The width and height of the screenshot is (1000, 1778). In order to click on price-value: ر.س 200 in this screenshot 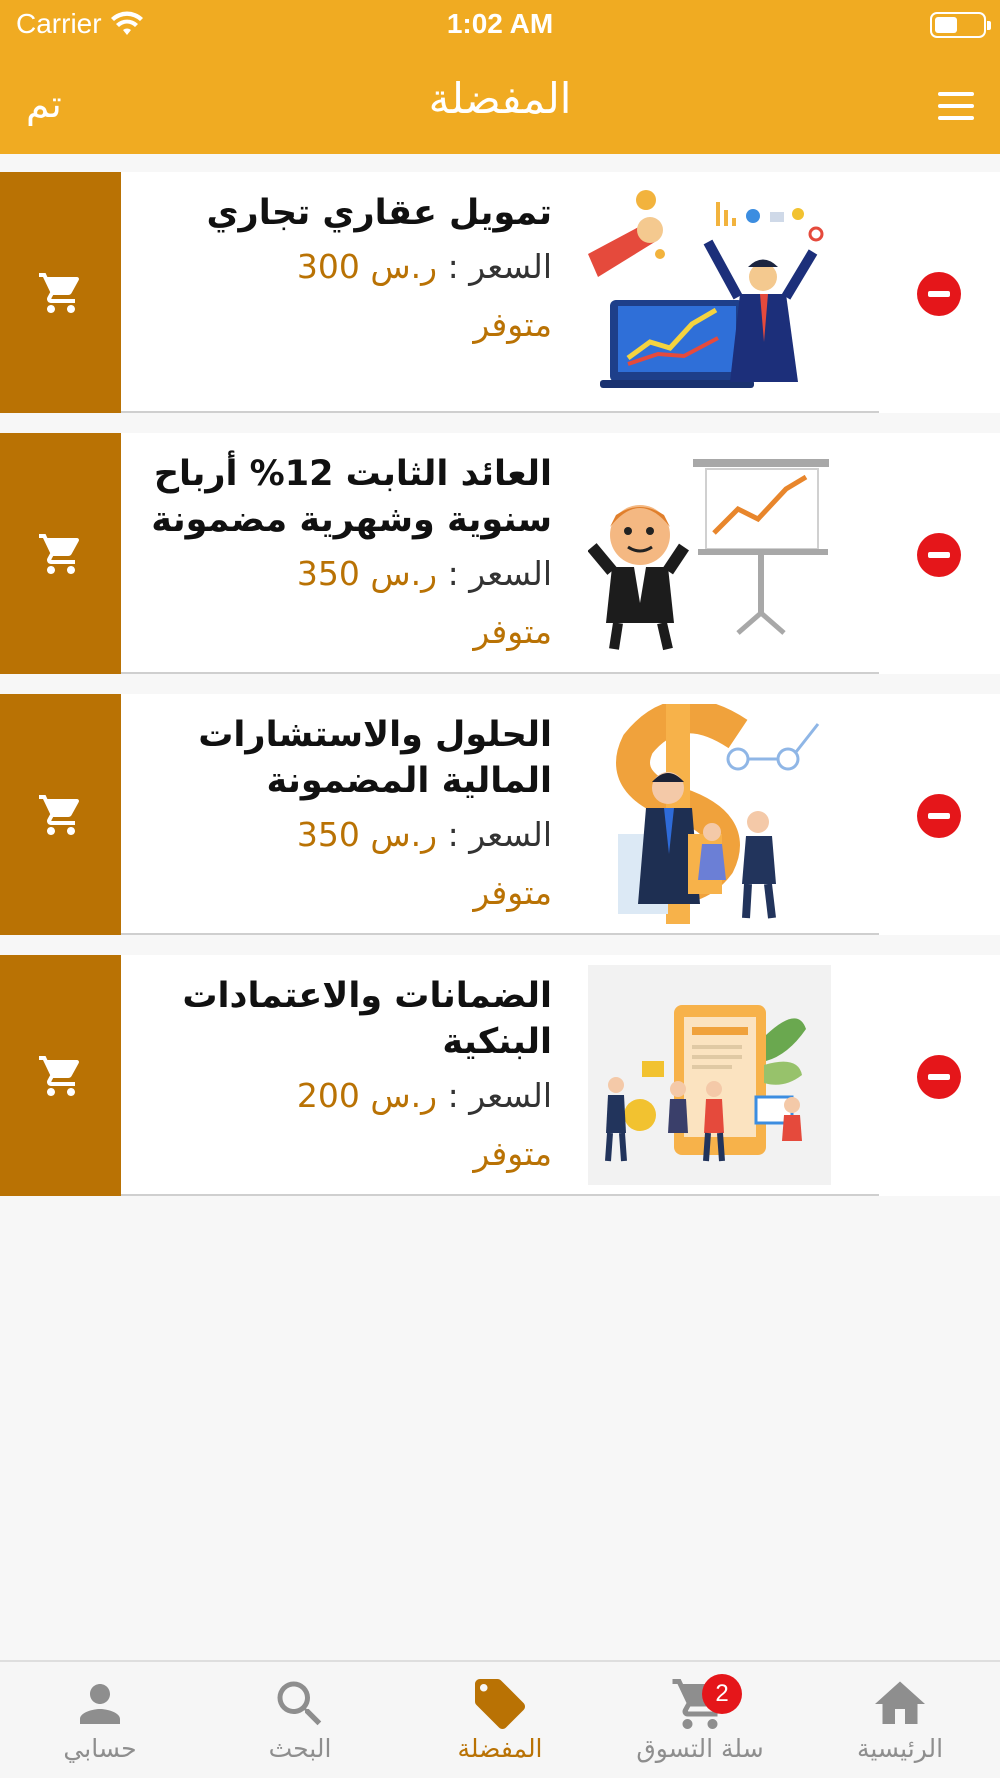, I will do `click(367, 1095)`.